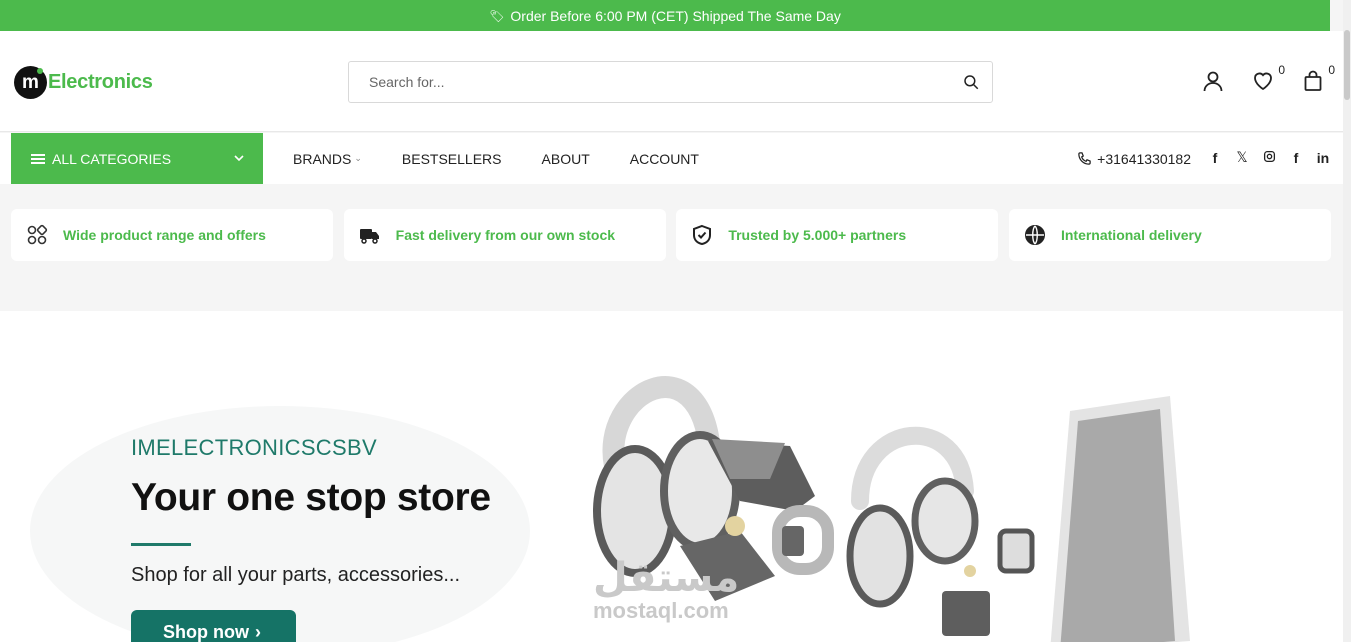 The width and height of the screenshot is (1351, 642). What do you see at coordinates (206, 632) in the screenshot?
I see `shop-now-label: Shop now` at bounding box center [206, 632].